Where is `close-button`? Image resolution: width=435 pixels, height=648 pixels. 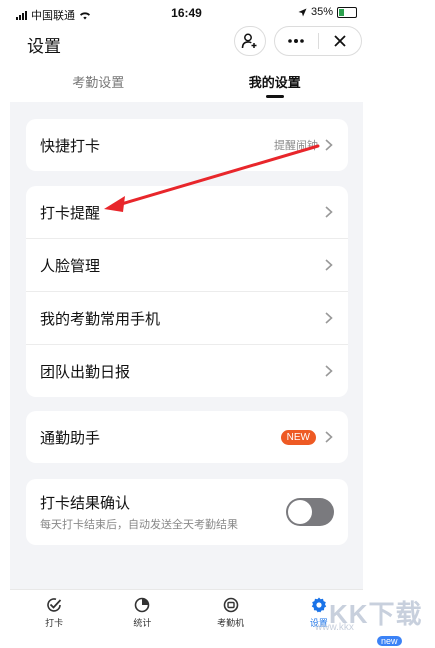
close-button is located at coordinates (340, 41).